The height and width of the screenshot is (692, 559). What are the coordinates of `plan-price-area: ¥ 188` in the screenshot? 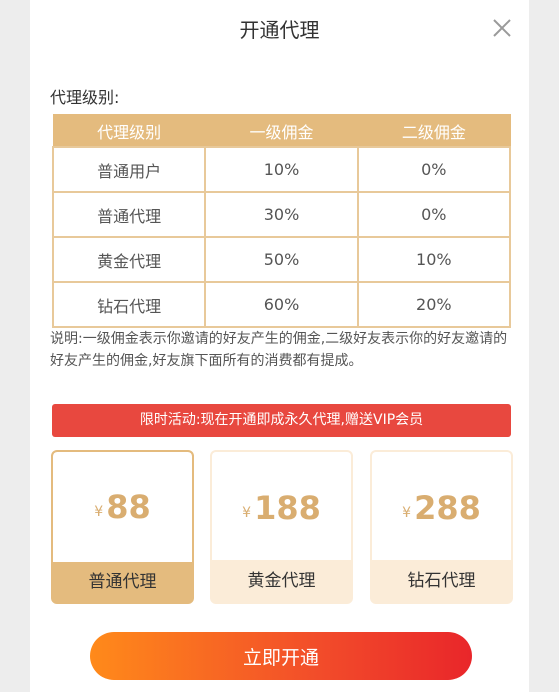 It's located at (281, 508).